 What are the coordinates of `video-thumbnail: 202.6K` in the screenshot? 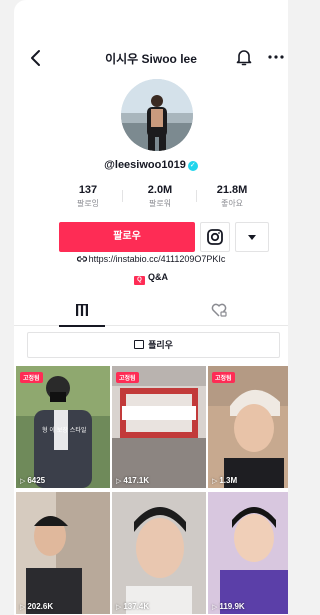 It's located at (63, 553).